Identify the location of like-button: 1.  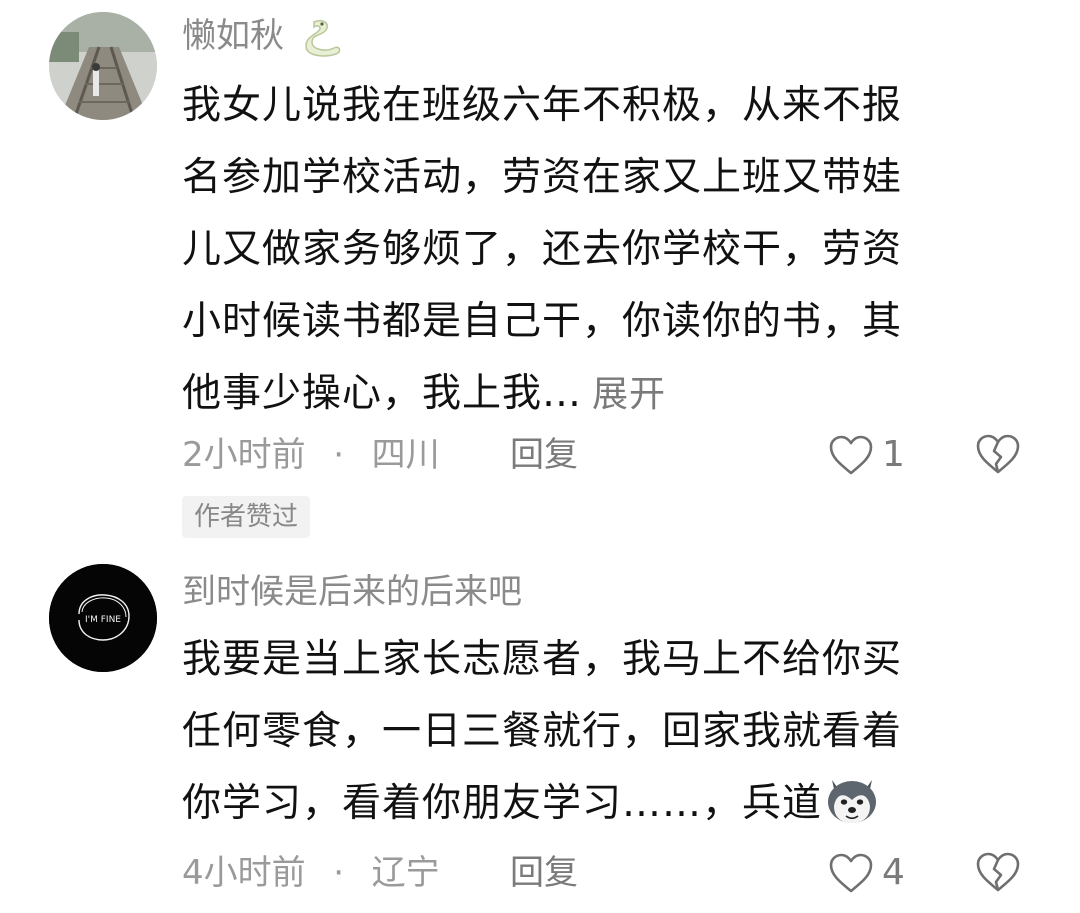
(866, 455).